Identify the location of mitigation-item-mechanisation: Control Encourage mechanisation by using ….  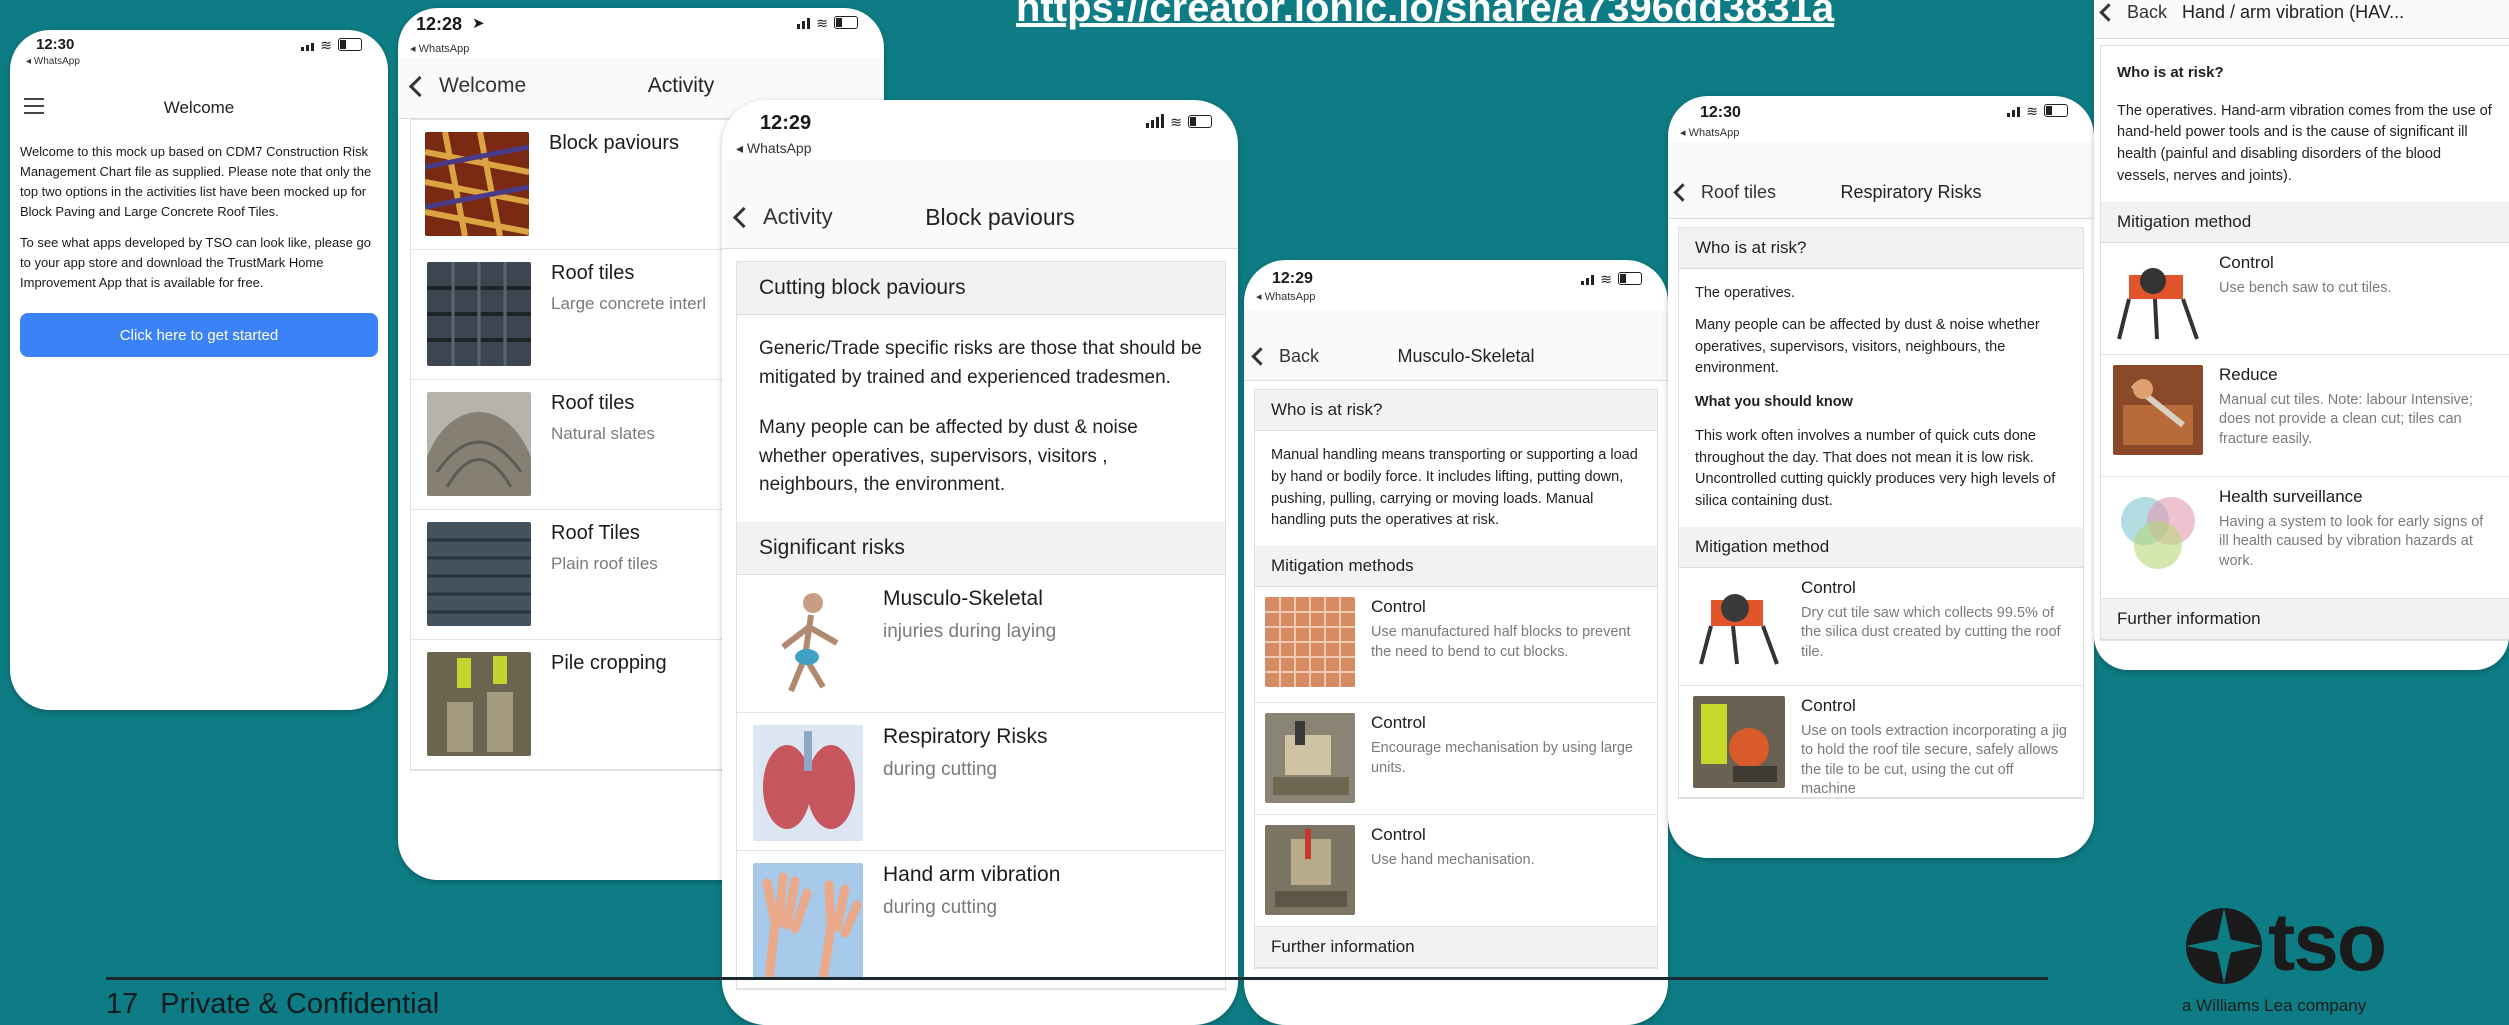
(1456, 759).